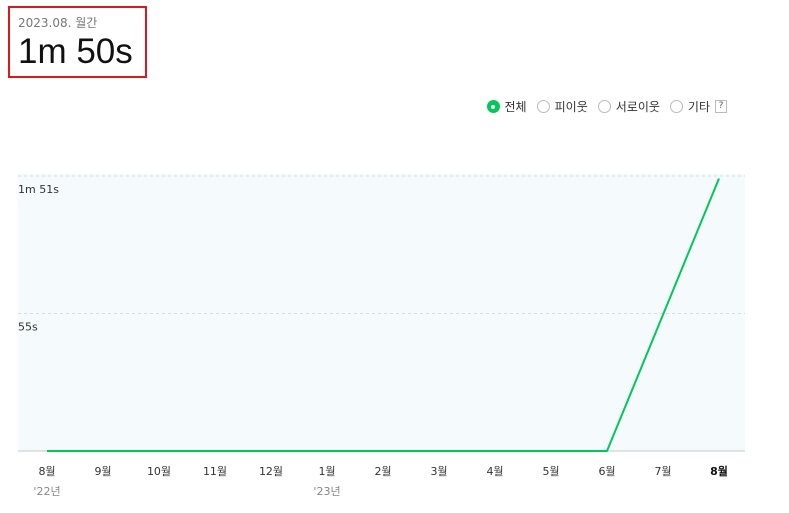  I want to click on x-tick-label: 2월, so click(382, 471).